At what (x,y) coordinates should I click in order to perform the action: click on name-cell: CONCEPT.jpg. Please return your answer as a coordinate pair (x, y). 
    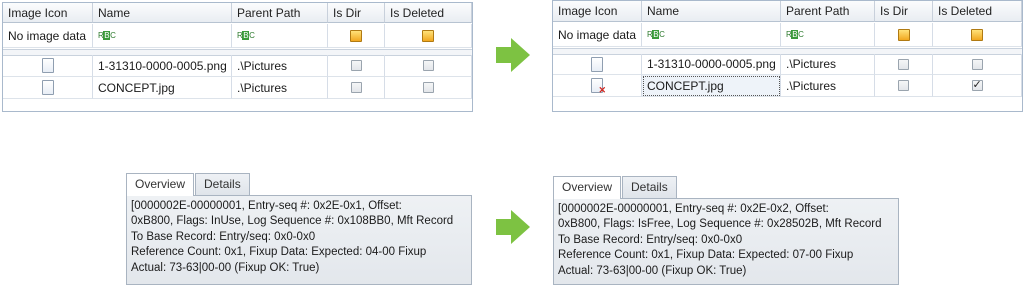
    Looking at the image, I should click on (162, 88).